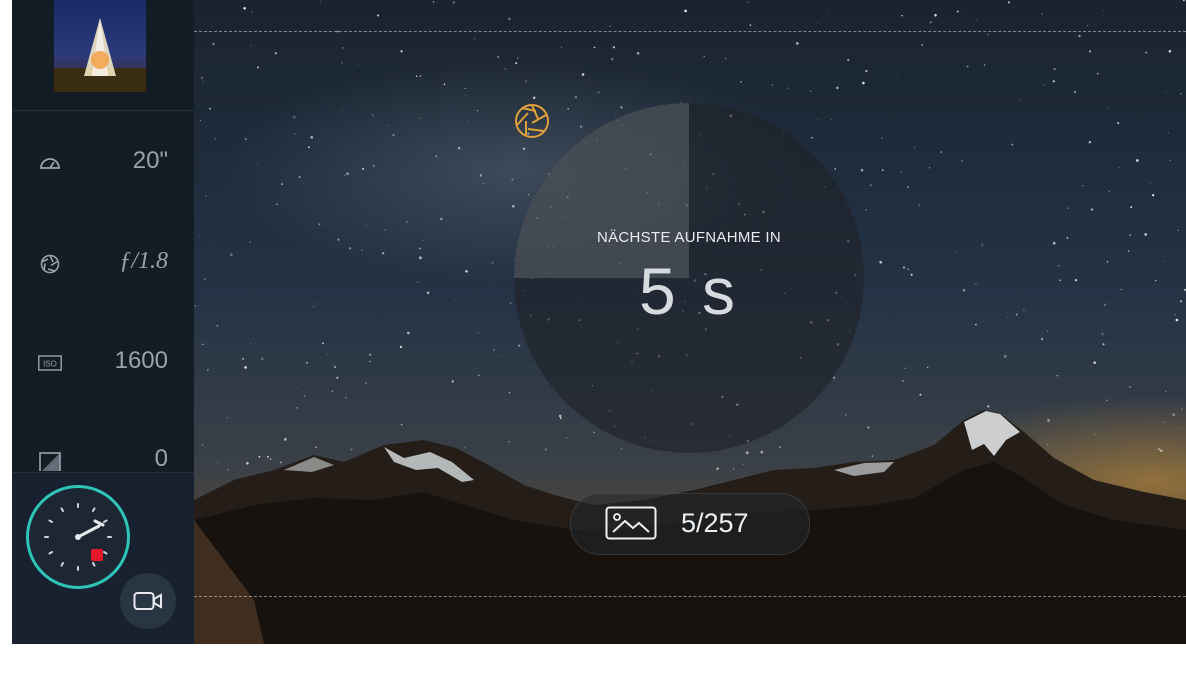  I want to click on shutter-speed-value: 20", so click(150, 160).